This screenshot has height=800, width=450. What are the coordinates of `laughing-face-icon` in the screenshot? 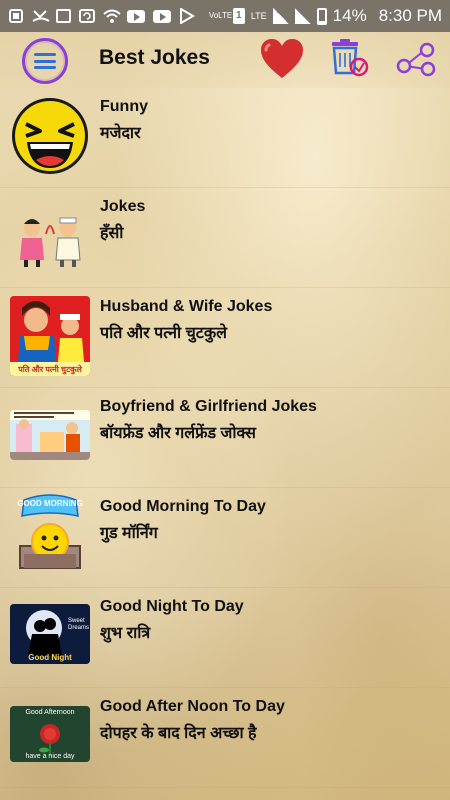 It's located at (50, 136).